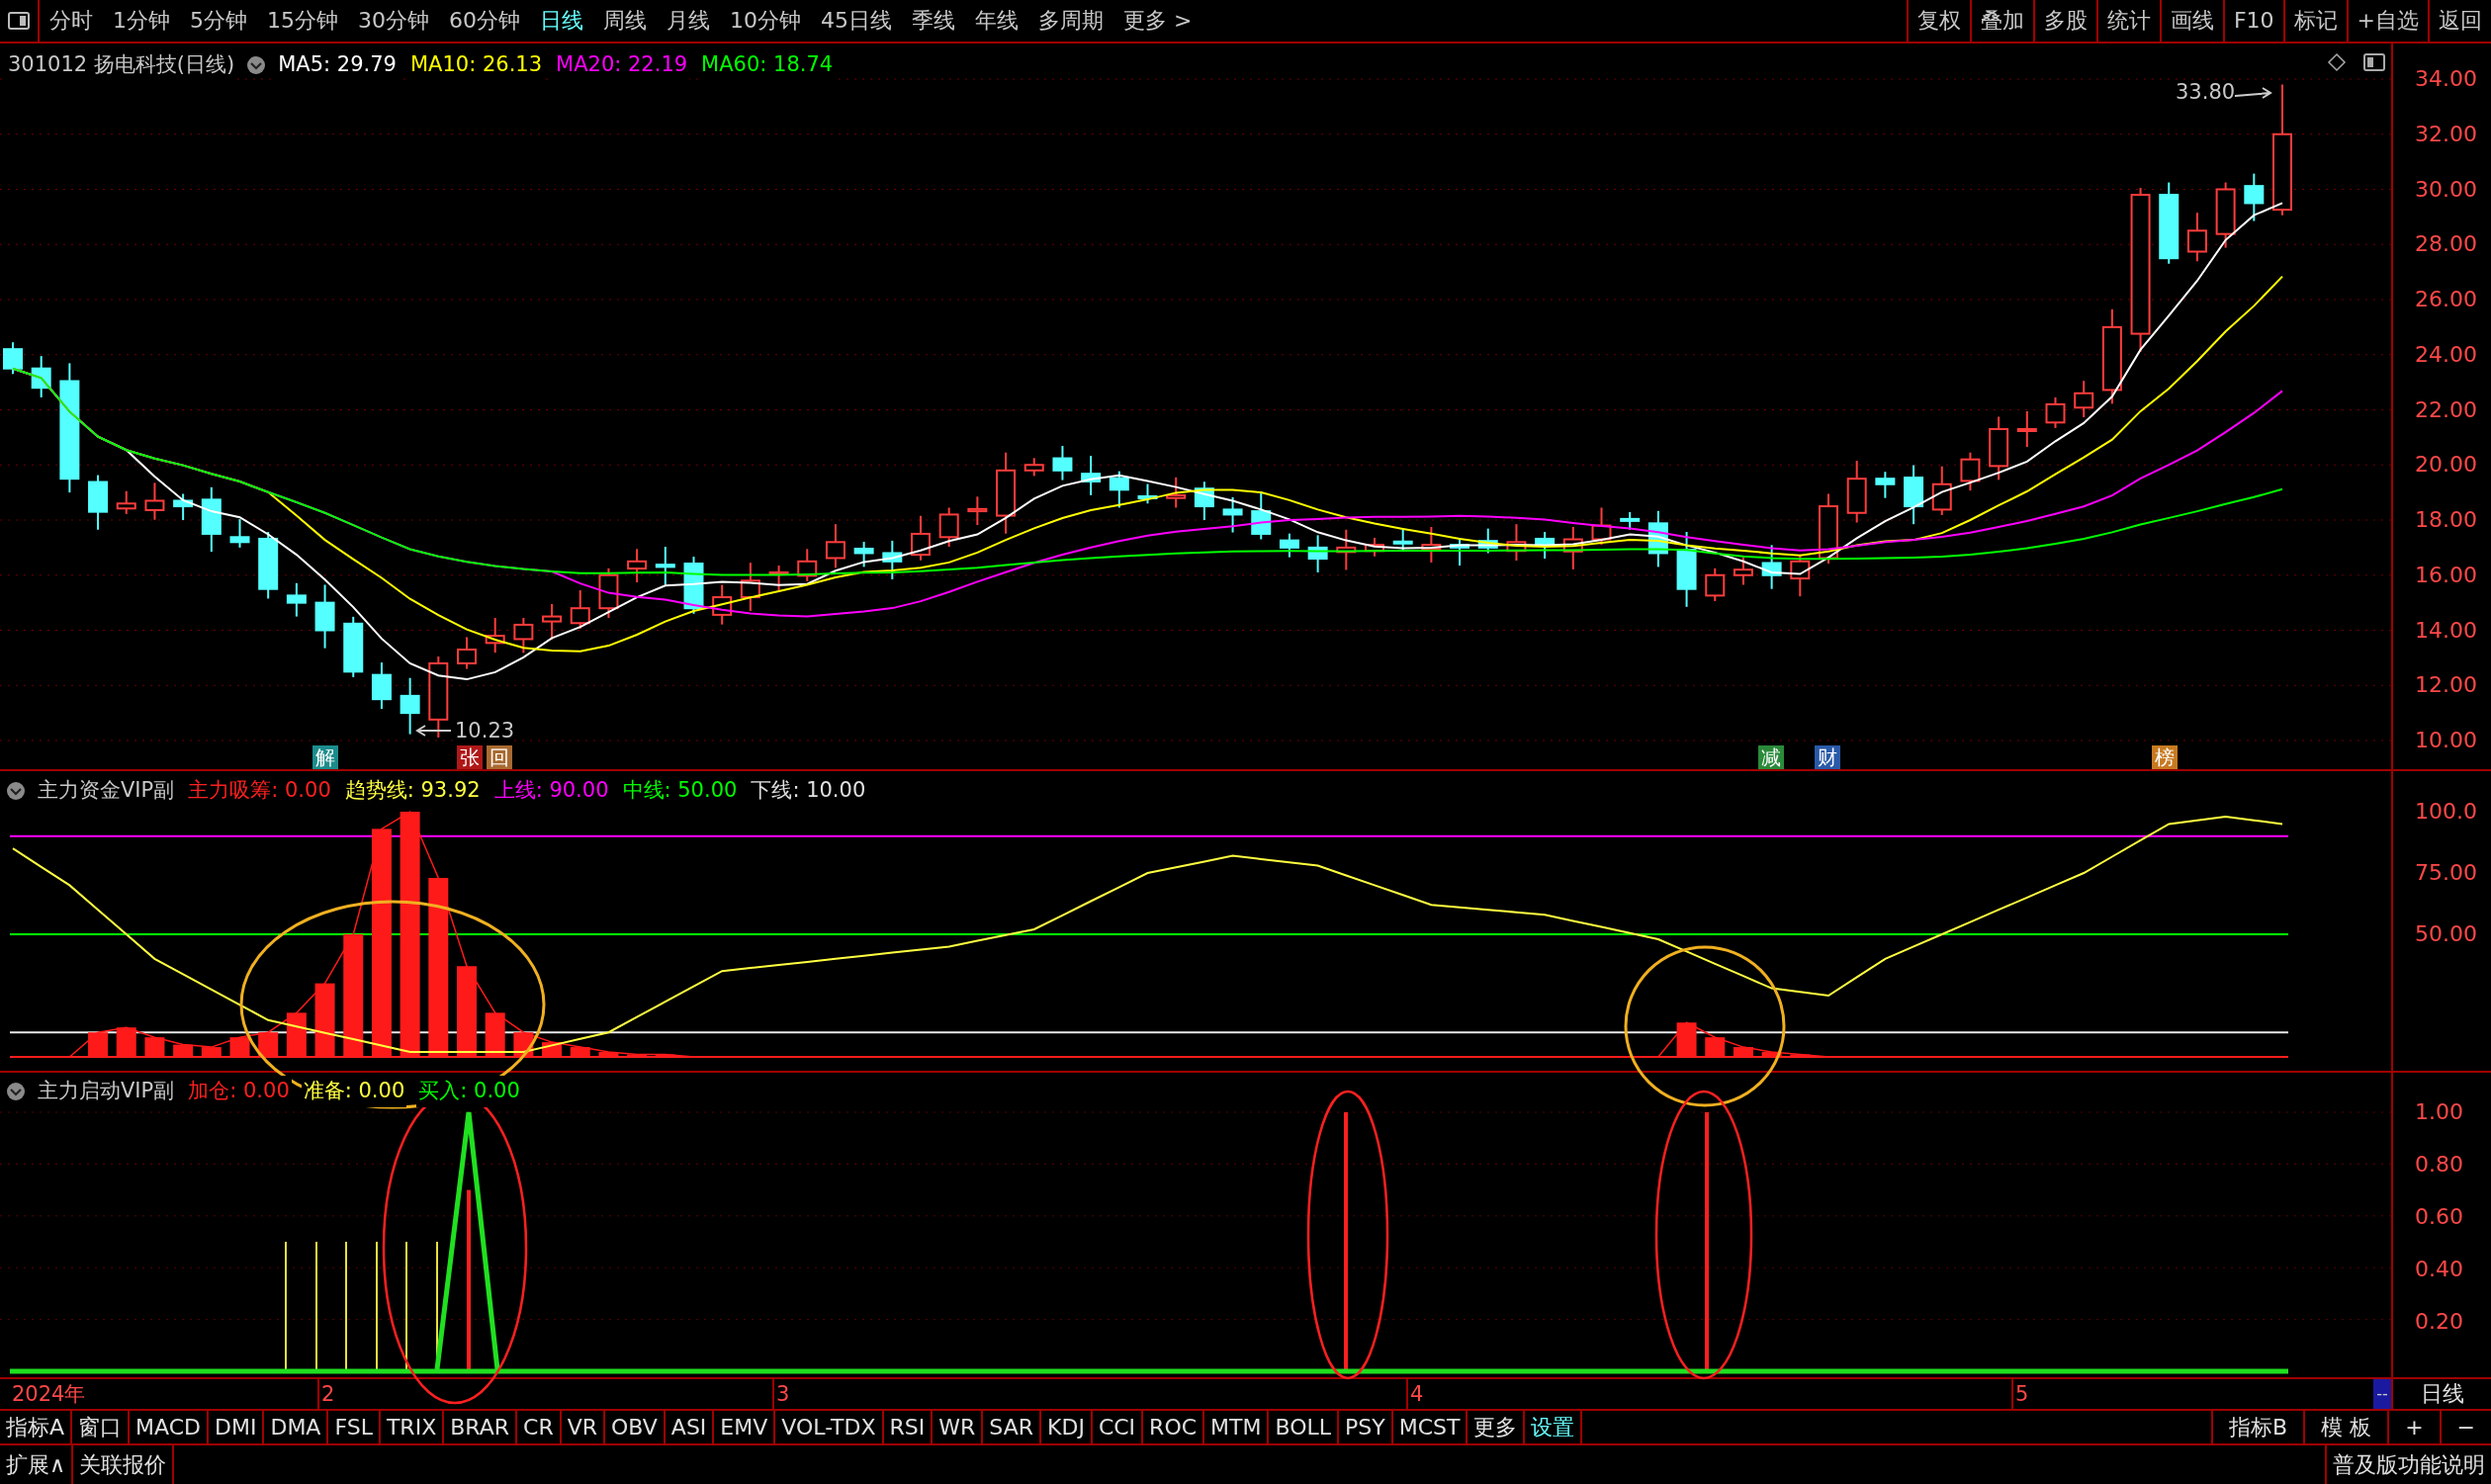 The width and height of the screenshot is (2491, 1484). I want to click on footer-tab: 关联报价, so click(124, 1464).